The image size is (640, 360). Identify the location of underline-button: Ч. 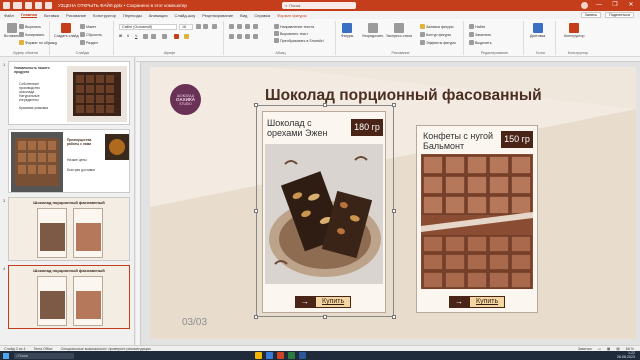
(136, 36).